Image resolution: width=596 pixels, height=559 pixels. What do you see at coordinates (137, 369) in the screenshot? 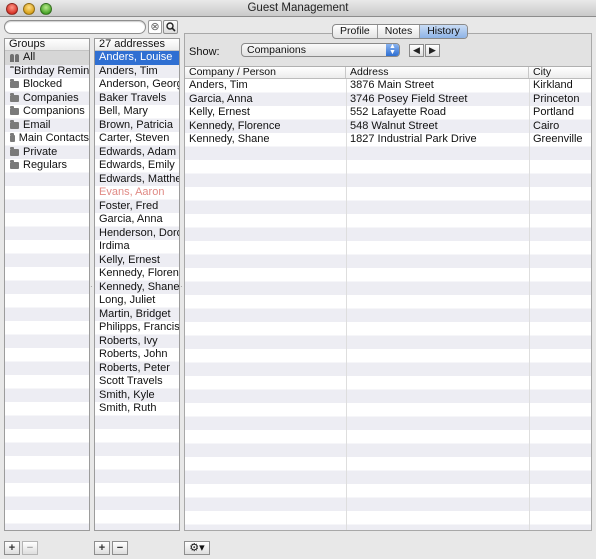
I see `address-item: Roberts, Peter` at bounding box center [137, 369].